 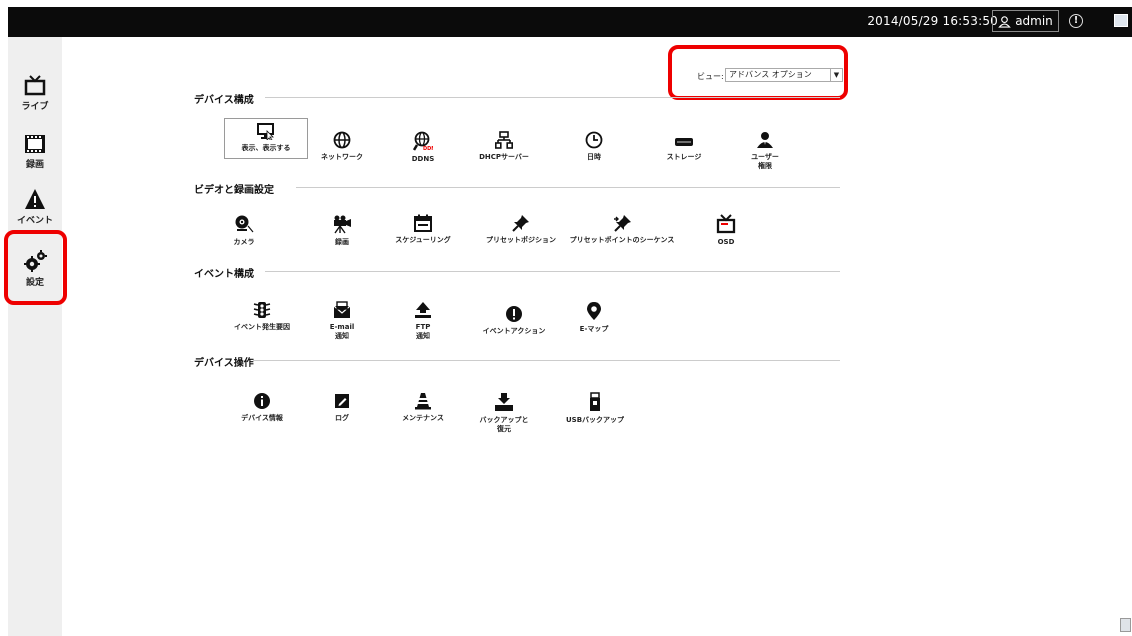 What do you see at coordinates (594, 311) in the screenshot?
I see `map-pin-icon` at bounding box center [594, 311].